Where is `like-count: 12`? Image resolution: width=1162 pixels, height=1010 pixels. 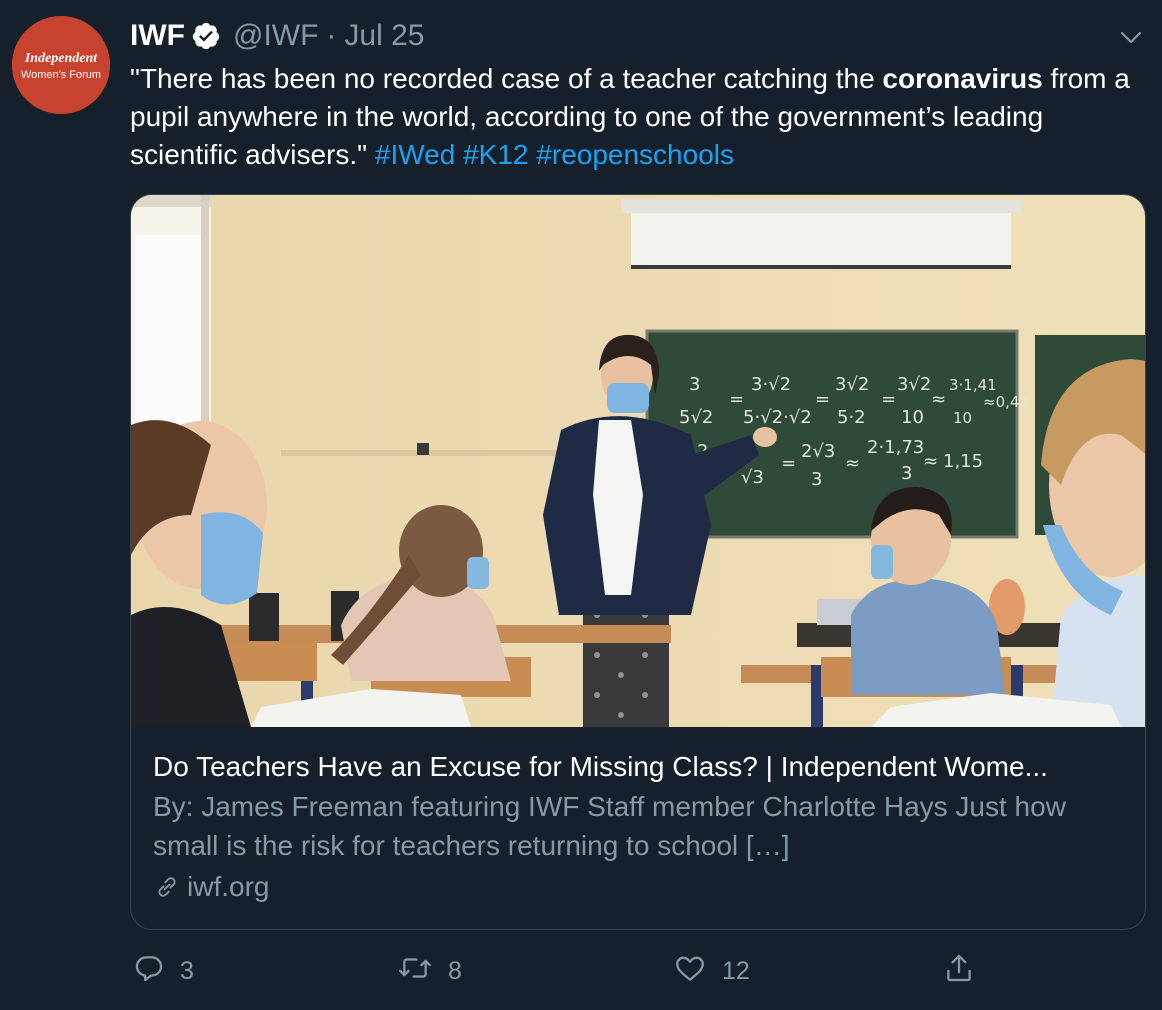
like-count: 12 is located at coordinates (736, 970).